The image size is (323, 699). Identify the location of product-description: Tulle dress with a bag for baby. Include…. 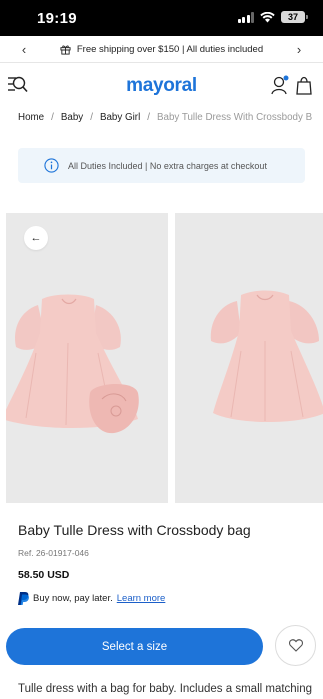
(165, 689).